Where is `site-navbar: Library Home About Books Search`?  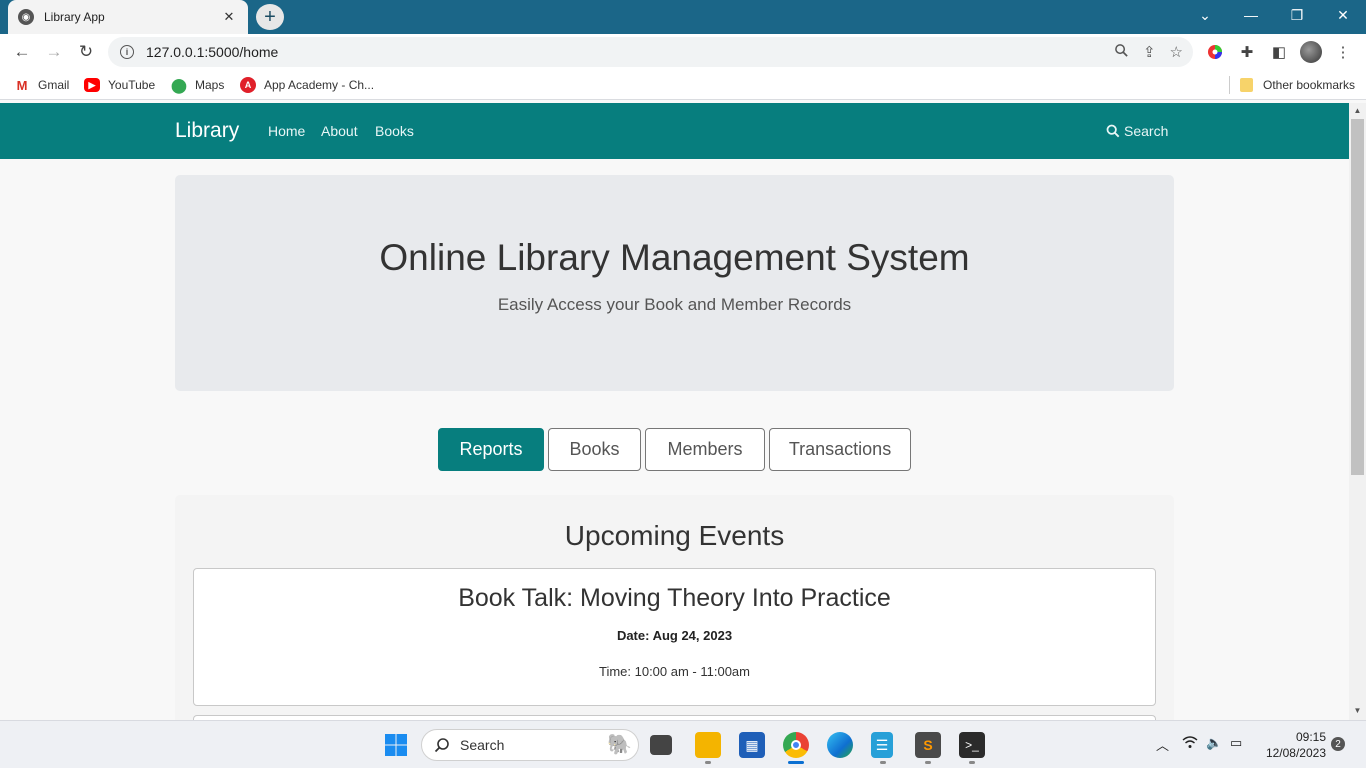 site-navbar: Library Home About Books Search is located at coordinates (674, 131).